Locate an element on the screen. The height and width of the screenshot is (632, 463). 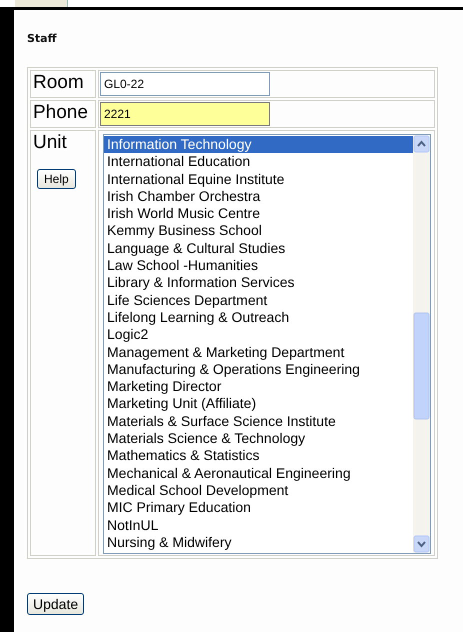
list-option: Kemmy Business School is located at coordinates (258, 231).